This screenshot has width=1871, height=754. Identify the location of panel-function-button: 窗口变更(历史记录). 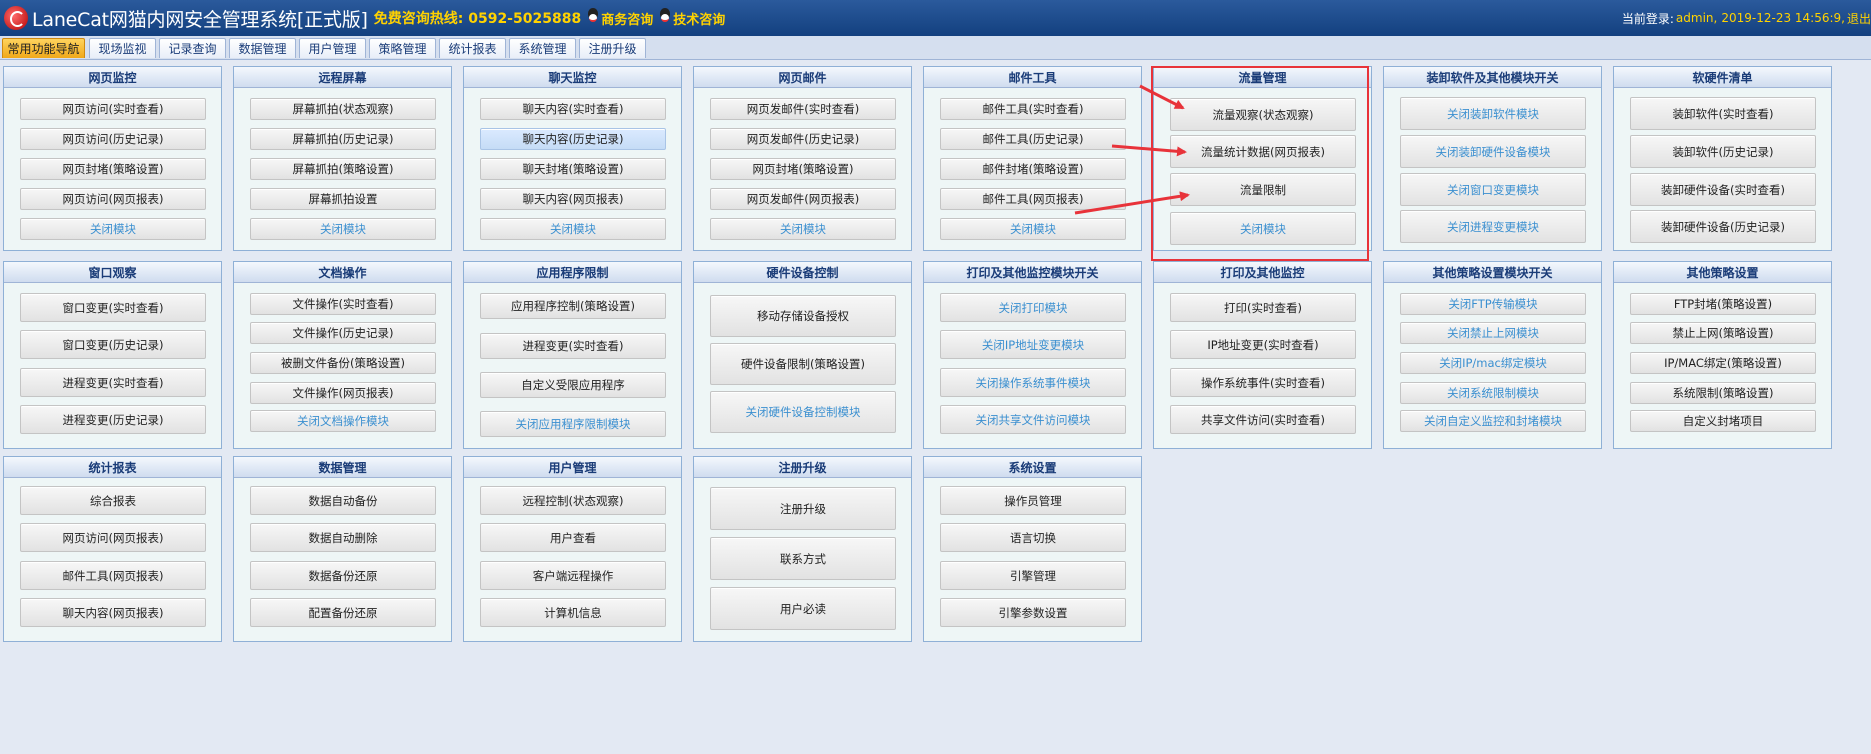
(113, 344).